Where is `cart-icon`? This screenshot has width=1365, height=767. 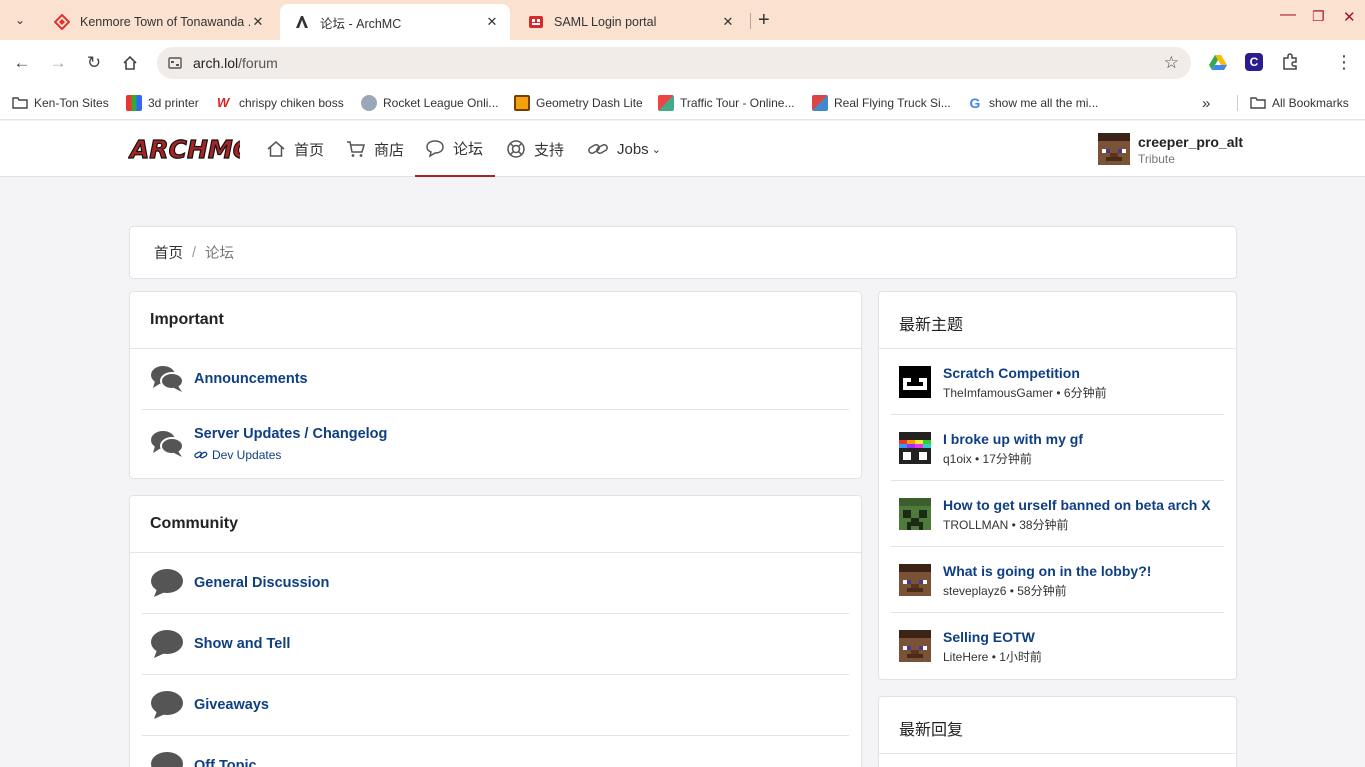
cart-icon is located at coordinates (356, 149).